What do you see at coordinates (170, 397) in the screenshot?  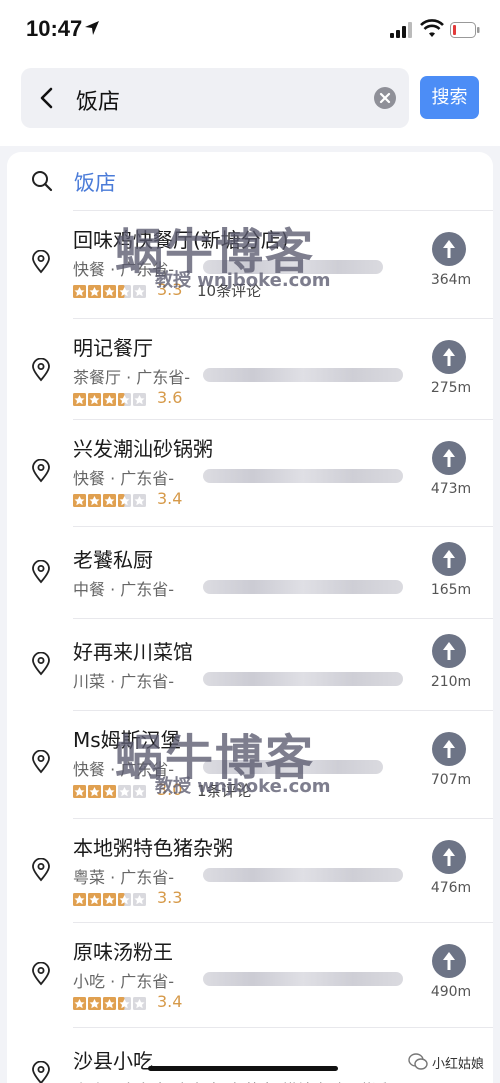 I see `rating-value: 3.6` at bounding box center [170, 397].